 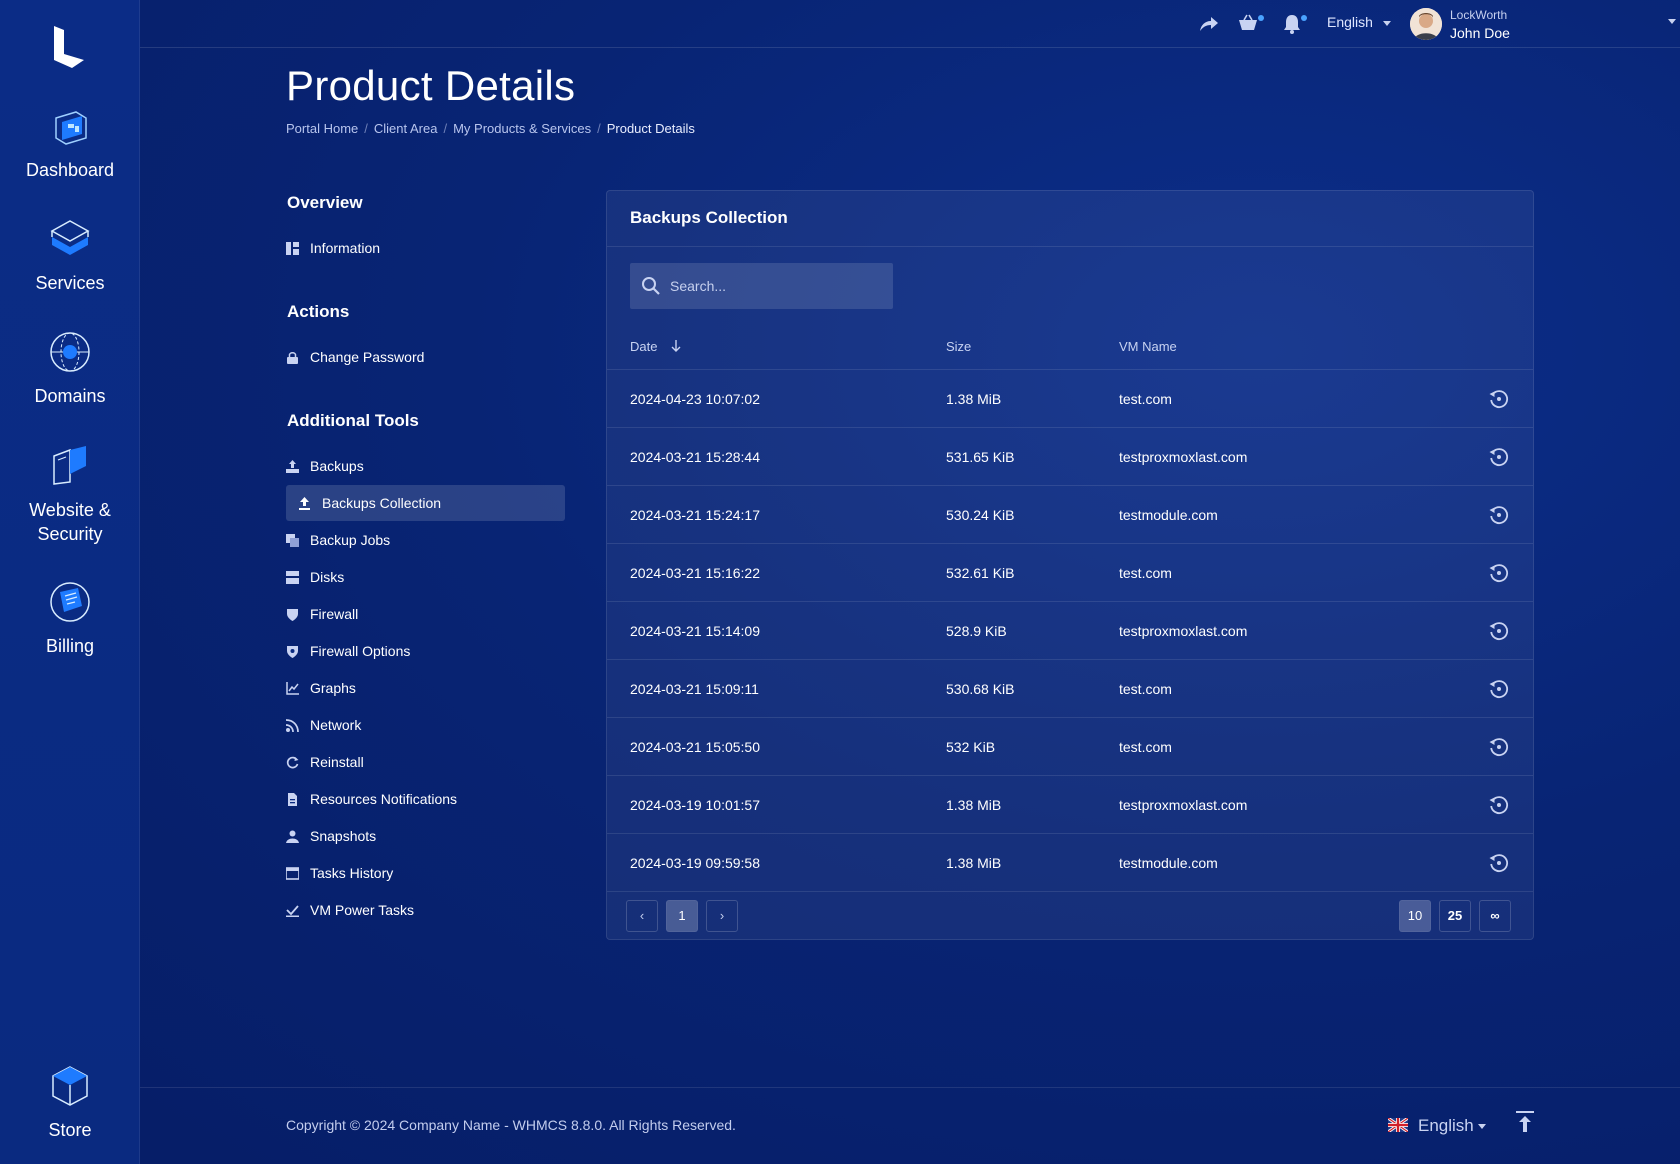 I want to click on column-header-vm-name: VM Name, so click(x=1148, y=346).